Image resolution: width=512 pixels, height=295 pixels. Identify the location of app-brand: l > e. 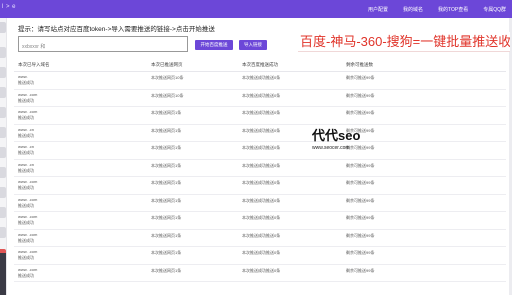
(9, 7).